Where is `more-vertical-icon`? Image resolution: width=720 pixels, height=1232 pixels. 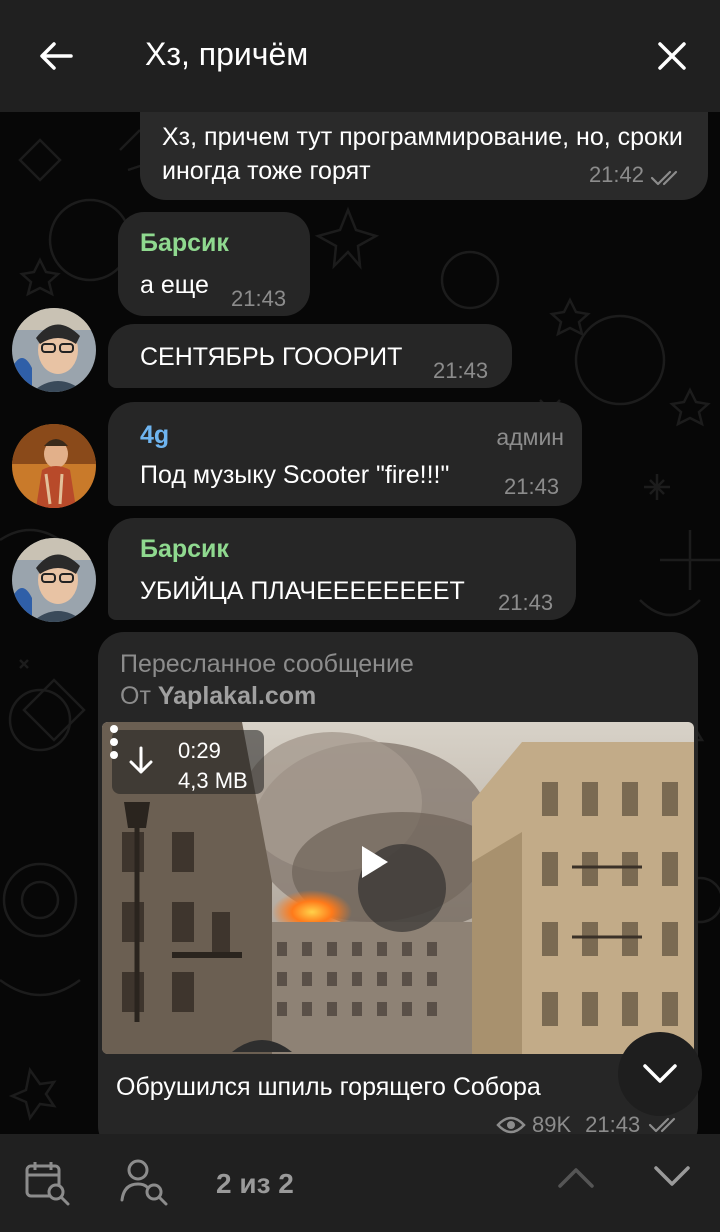 more-vertical-icon is located at coordinates (114, 742).